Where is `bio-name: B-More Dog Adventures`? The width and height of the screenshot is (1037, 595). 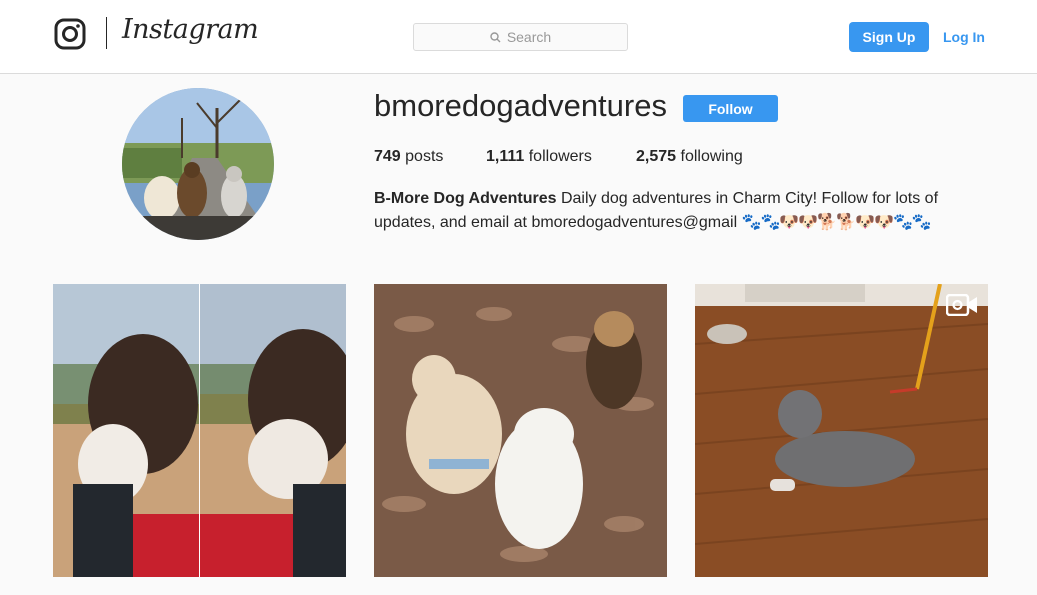
bio-name: B-More Dog Adventures is located at coordinates (465, 198).